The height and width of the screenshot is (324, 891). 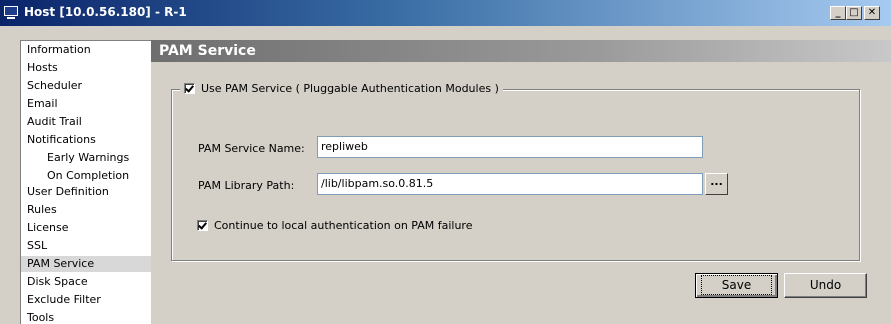 I want to click on nav-item-email: Email, so click(x=86, y=104).